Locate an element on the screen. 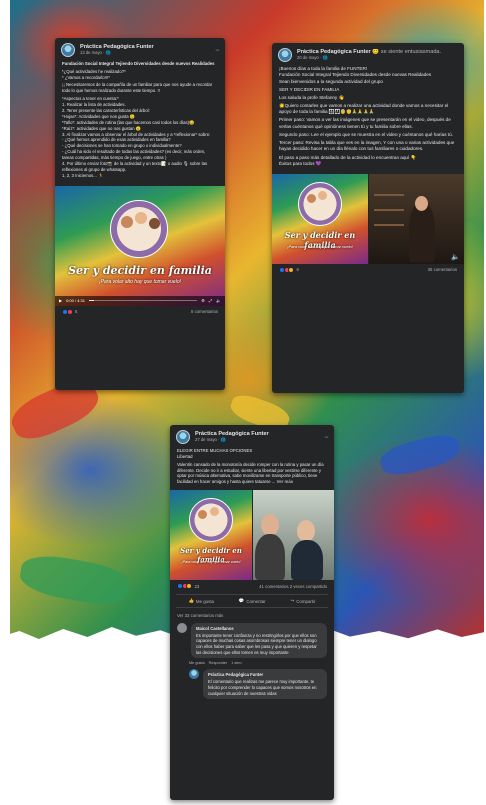 The image size is (486, 805). video-subtitle: ¡Para volar alto hay que tomar vuelo! is located at coordinates (140, 281).